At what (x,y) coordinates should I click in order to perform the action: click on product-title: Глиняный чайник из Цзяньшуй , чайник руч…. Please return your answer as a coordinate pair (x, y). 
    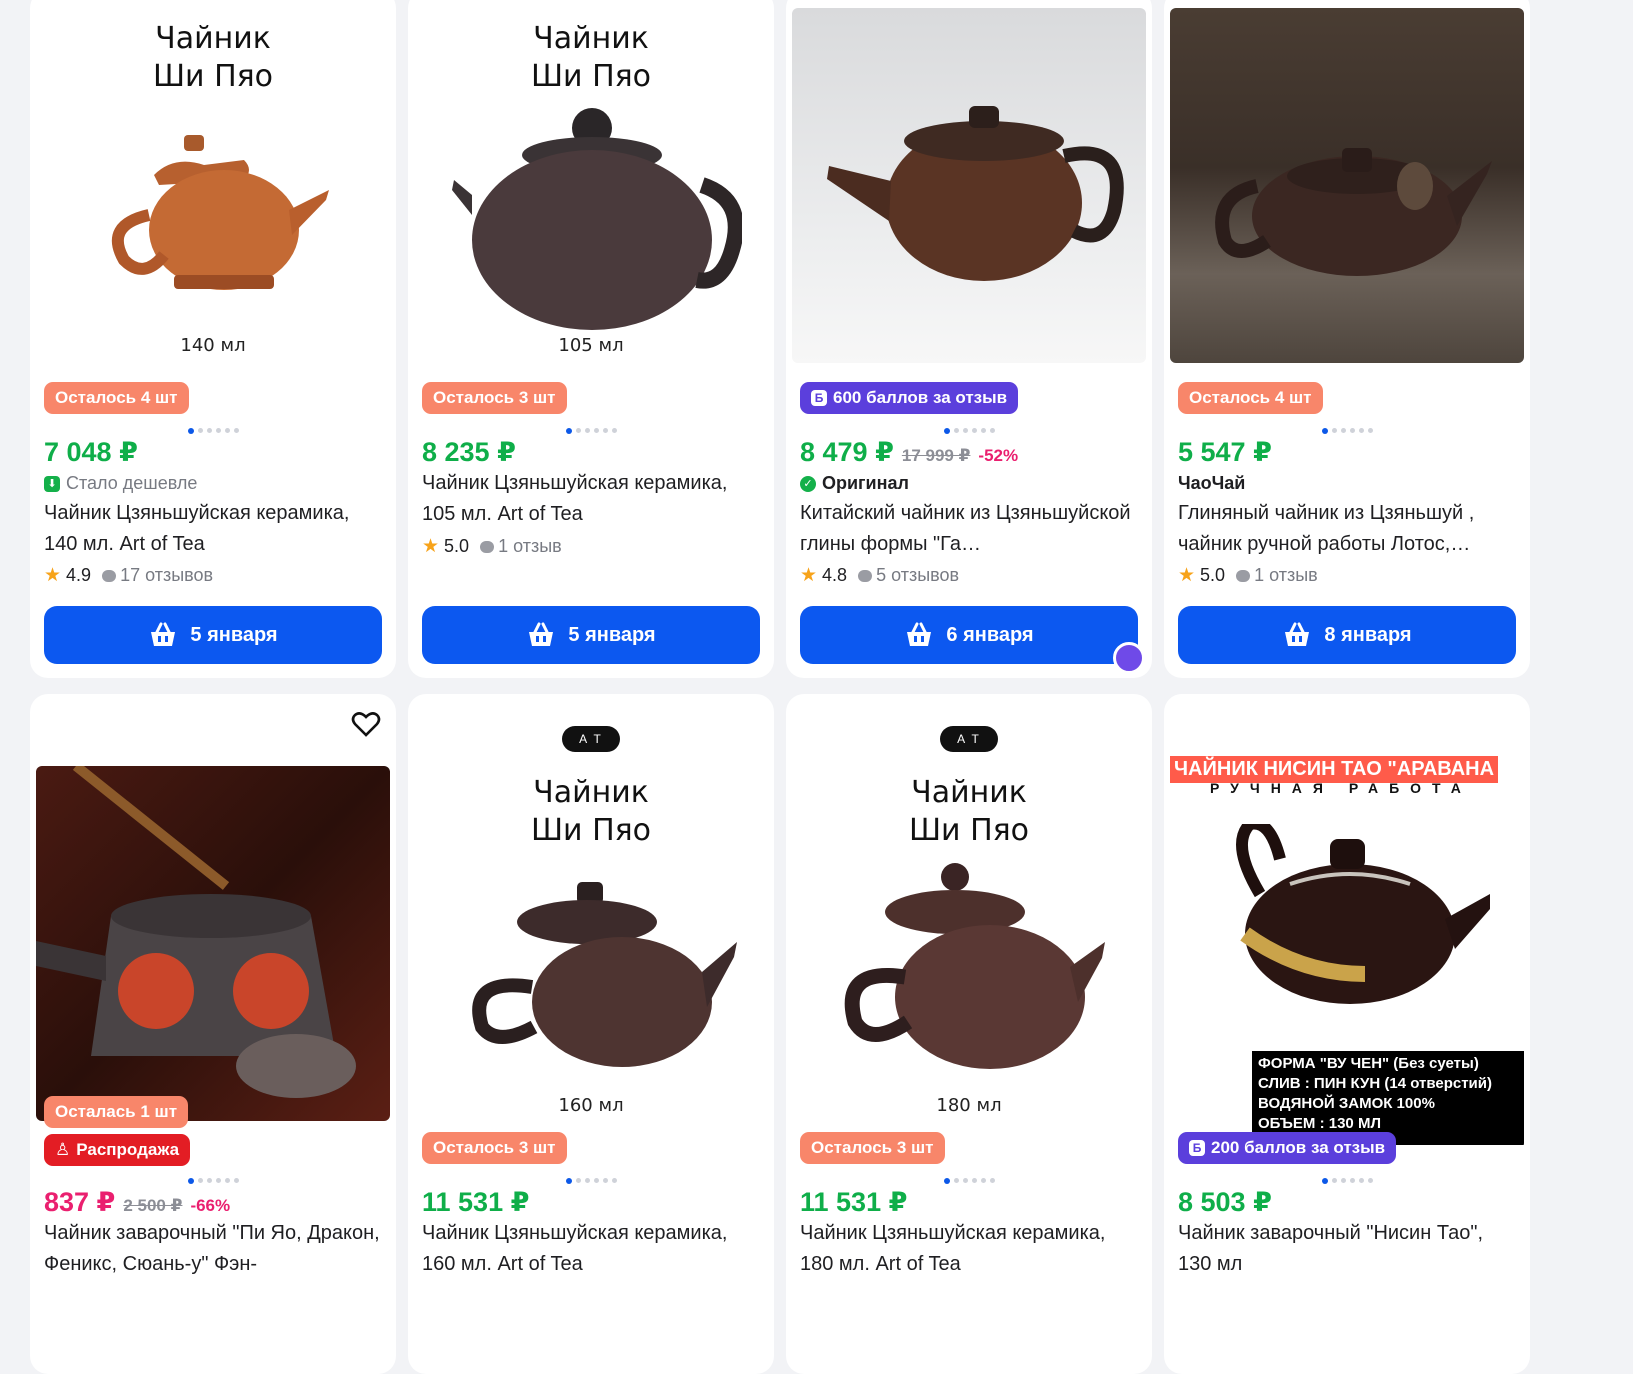
    Looking at the image, I should click on (1347, 529).